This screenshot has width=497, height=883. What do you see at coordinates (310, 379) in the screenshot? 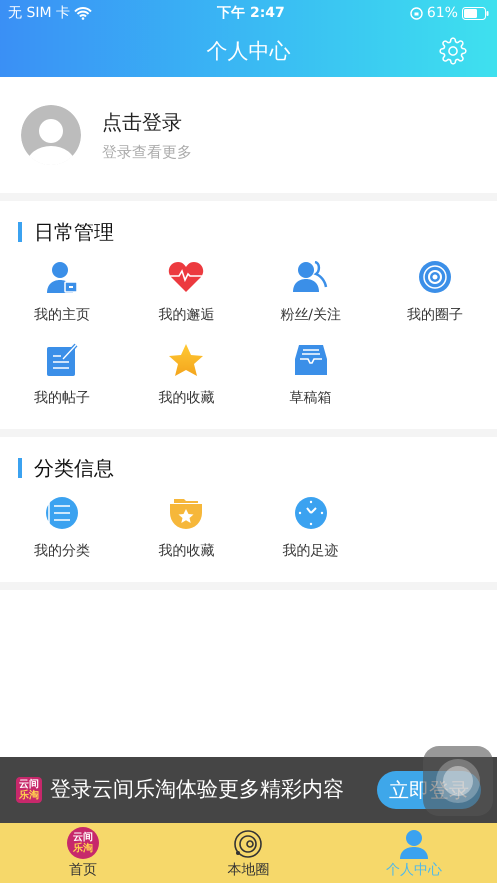
I see `menu-item: 草稿箱` at bounding box center [310, 379].